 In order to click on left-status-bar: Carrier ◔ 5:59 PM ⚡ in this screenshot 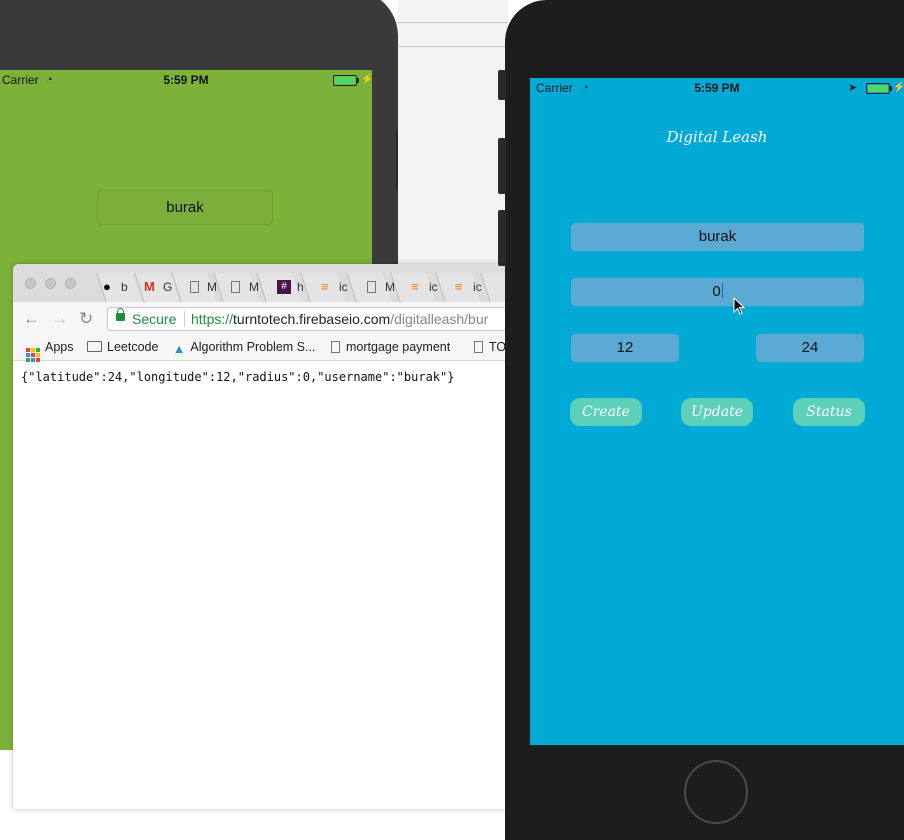, I will do `click(187, 80)`.